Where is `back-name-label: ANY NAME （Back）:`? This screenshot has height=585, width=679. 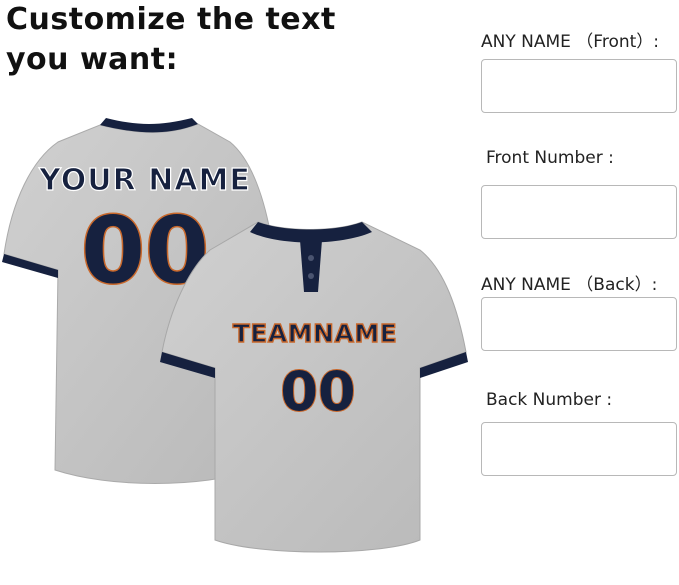 back-name-label: ANY NAME （Back）: is located at coordinates (569, 285).